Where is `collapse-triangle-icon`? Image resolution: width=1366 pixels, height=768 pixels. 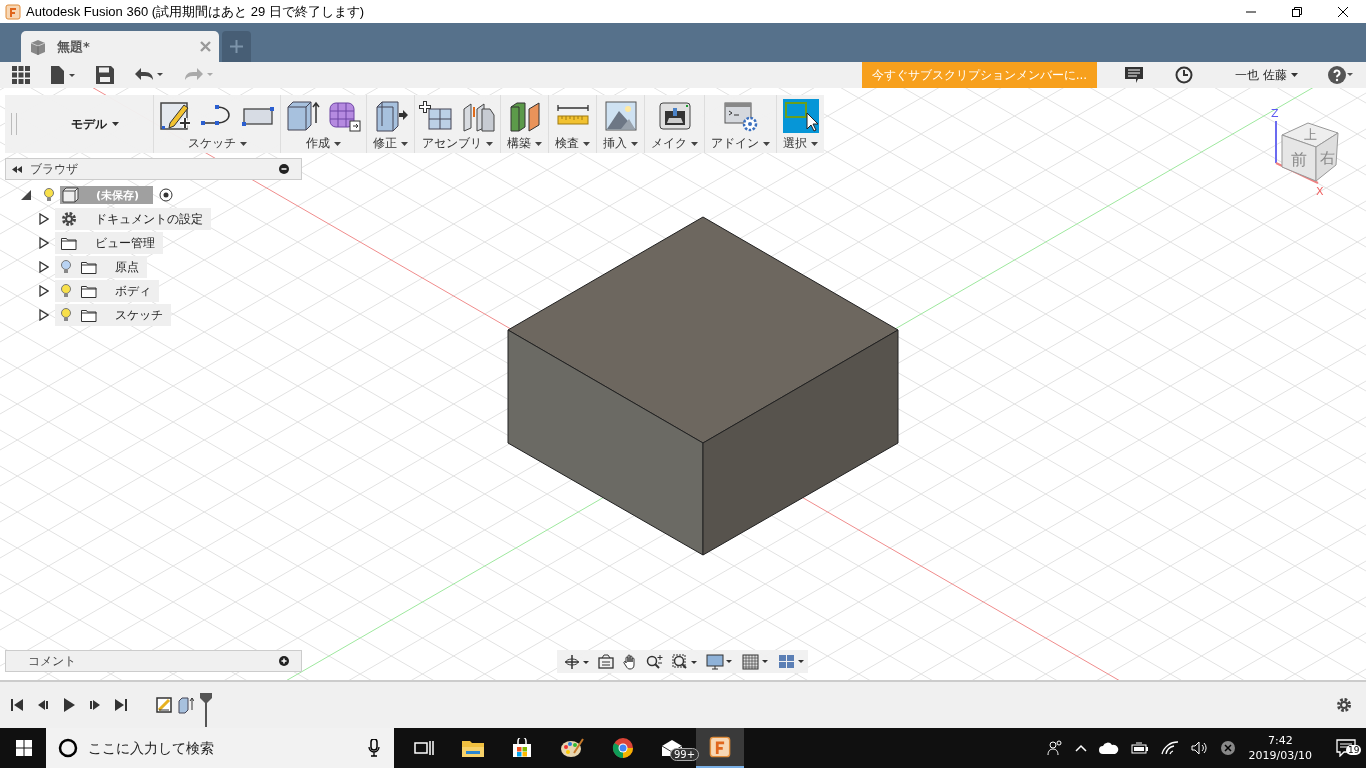
collapse-triangle-icon is located at coordinates (26, 195).